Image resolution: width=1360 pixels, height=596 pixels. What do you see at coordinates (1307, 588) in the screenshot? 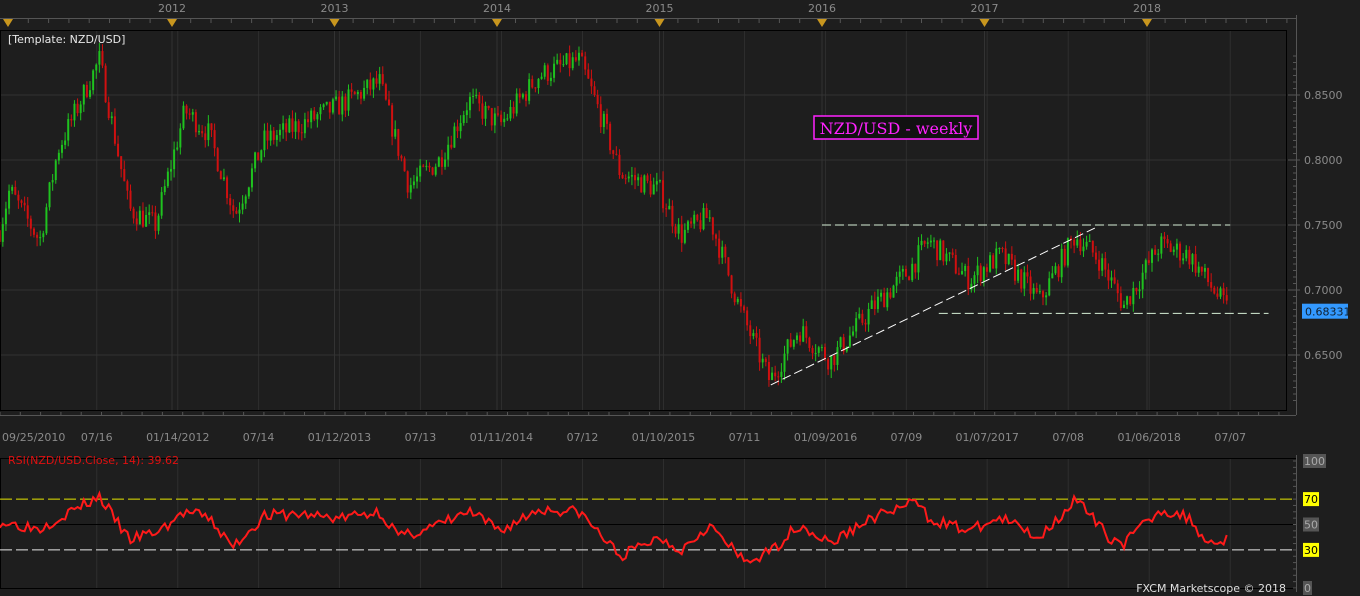
I see `rsi-tick-label: 0` at bounding box center [1307, 588].